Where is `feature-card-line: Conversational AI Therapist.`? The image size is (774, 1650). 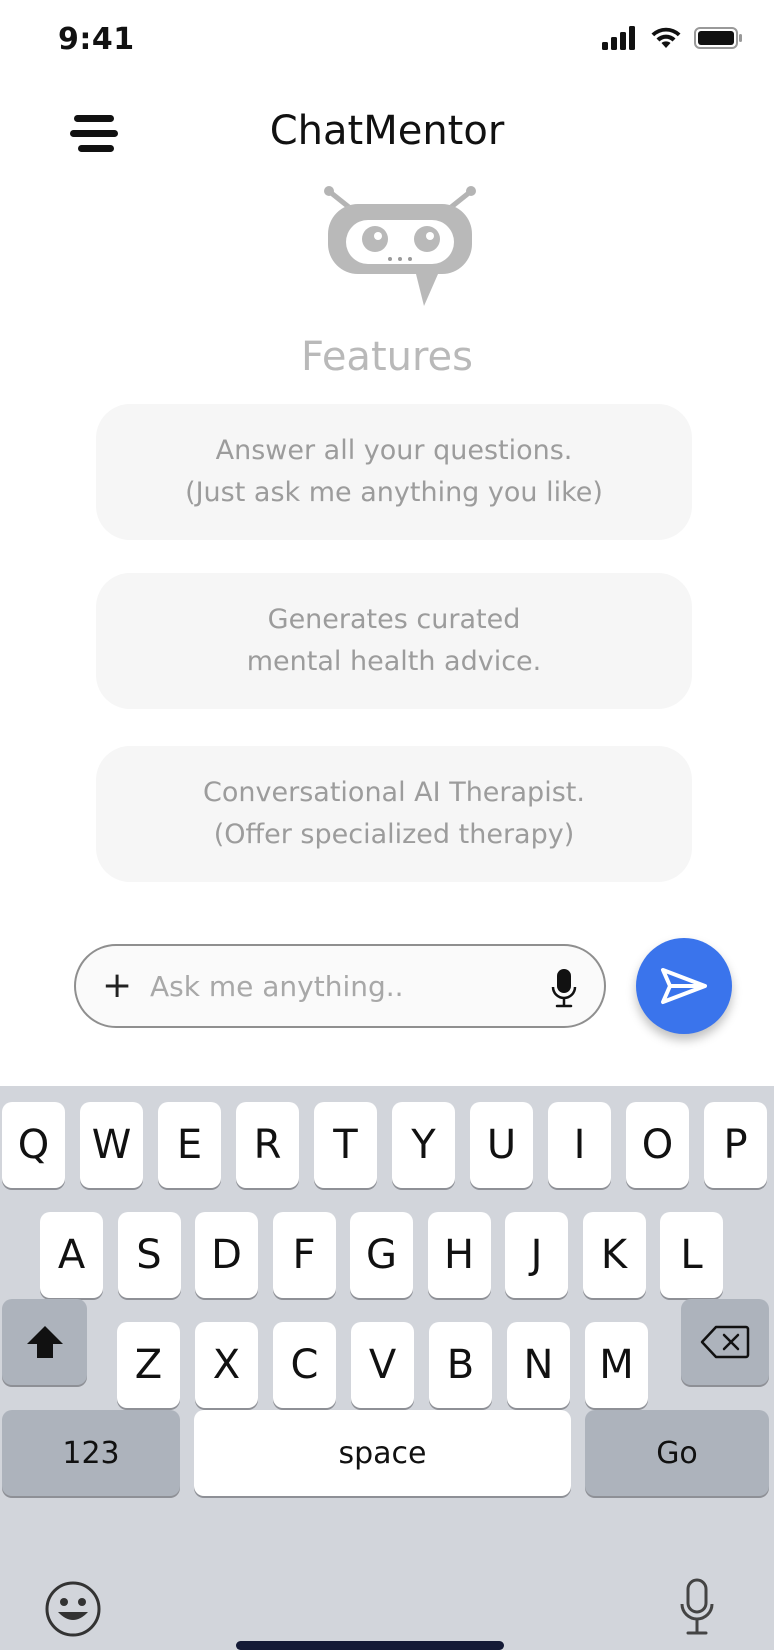
feature-card-line: Conversational AI Therapist. is located at coordinates (394, 792).